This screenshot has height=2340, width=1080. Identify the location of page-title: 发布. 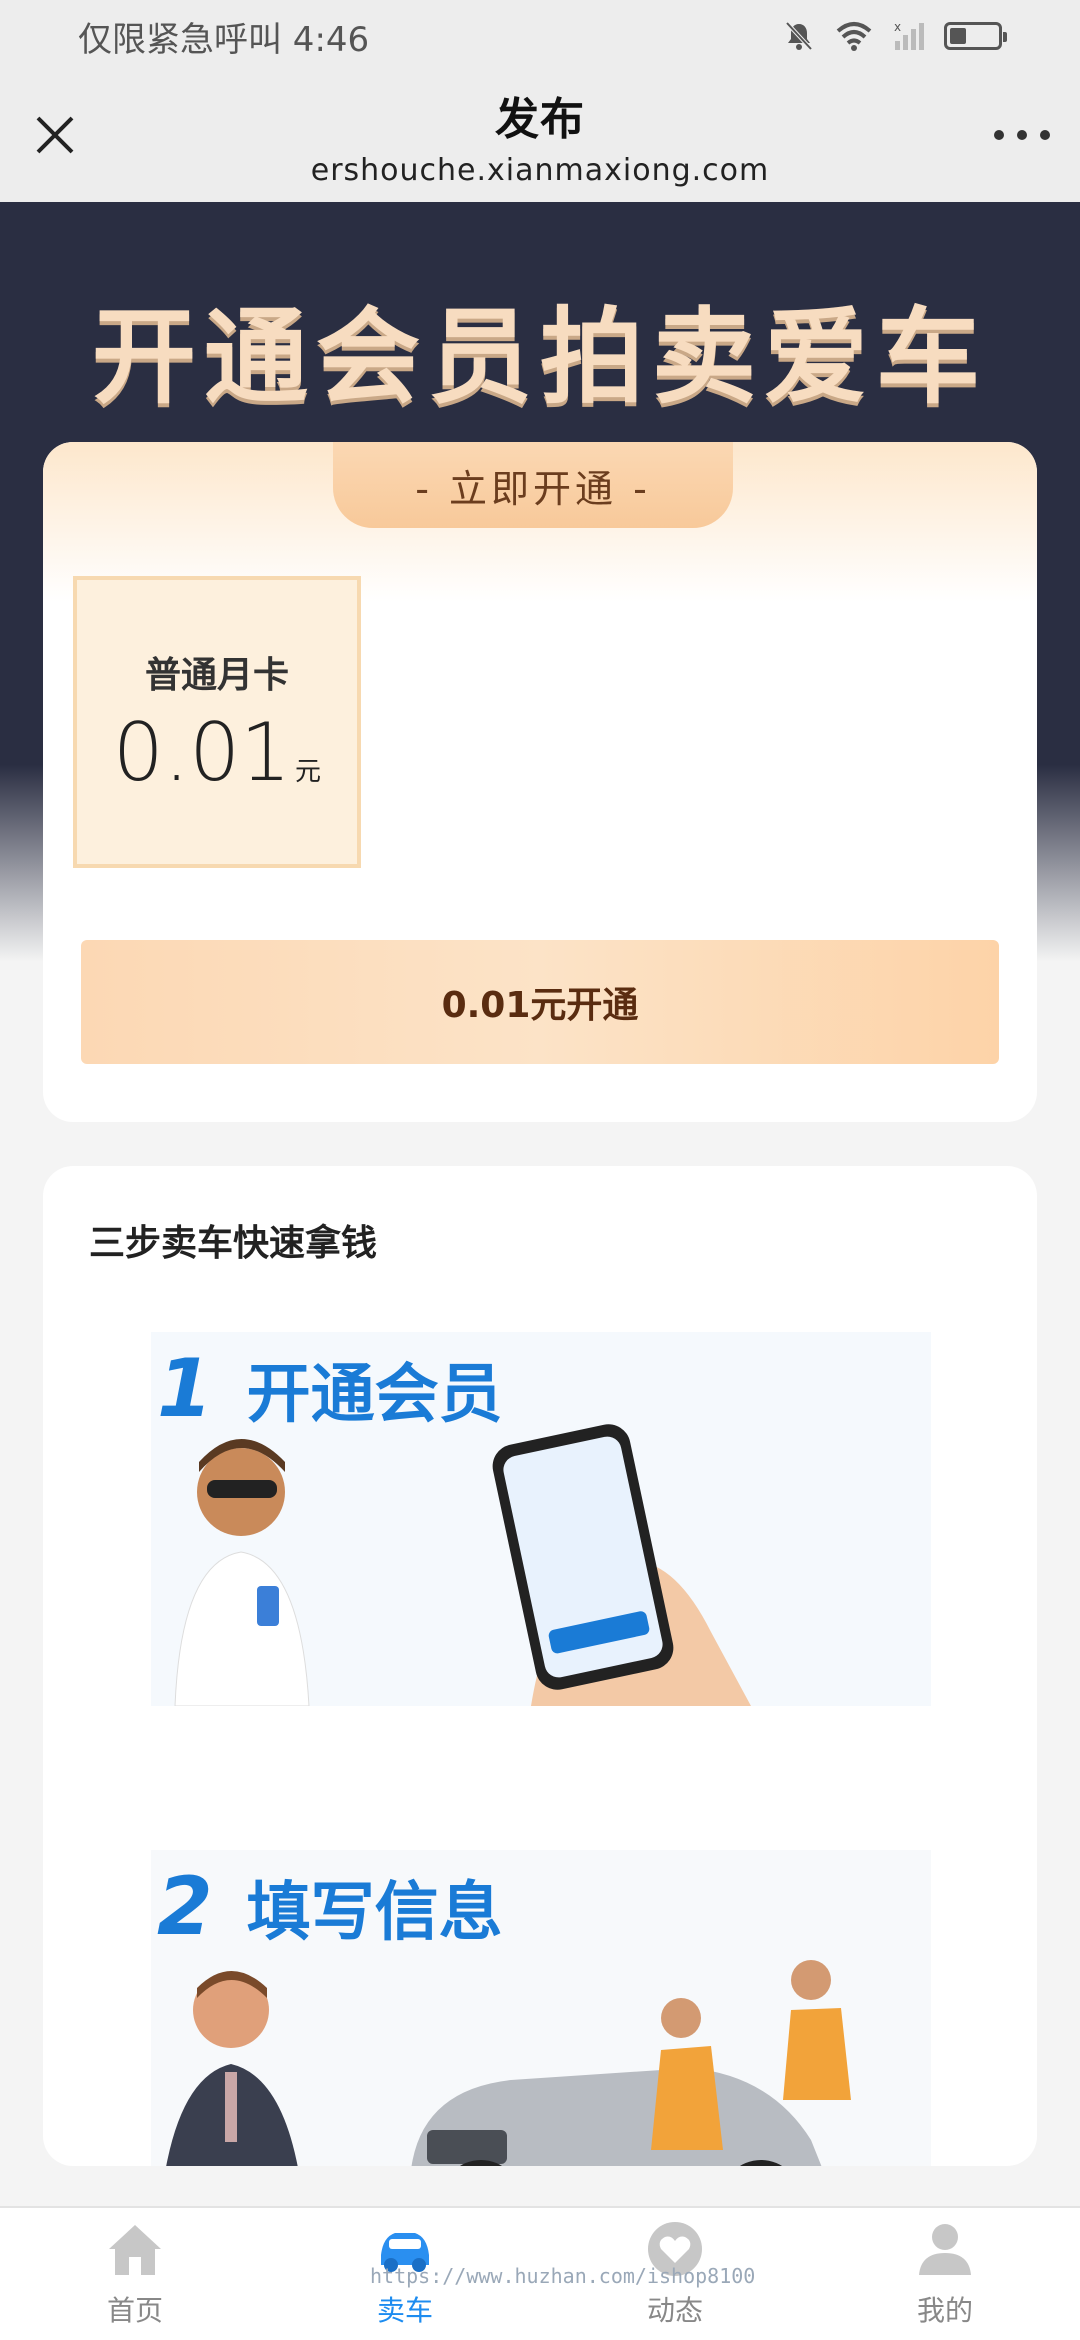
(539, 119).